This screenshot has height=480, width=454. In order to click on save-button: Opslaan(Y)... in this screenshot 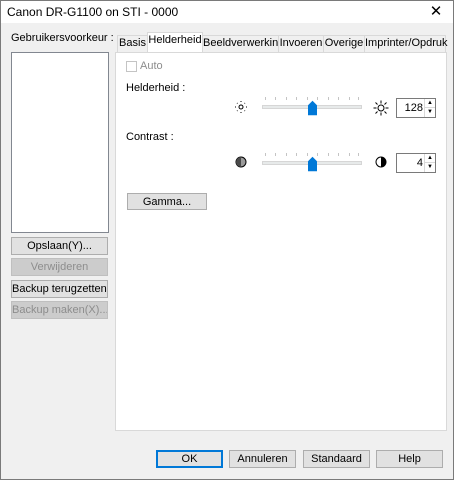, I will do `click(59, 246)`.